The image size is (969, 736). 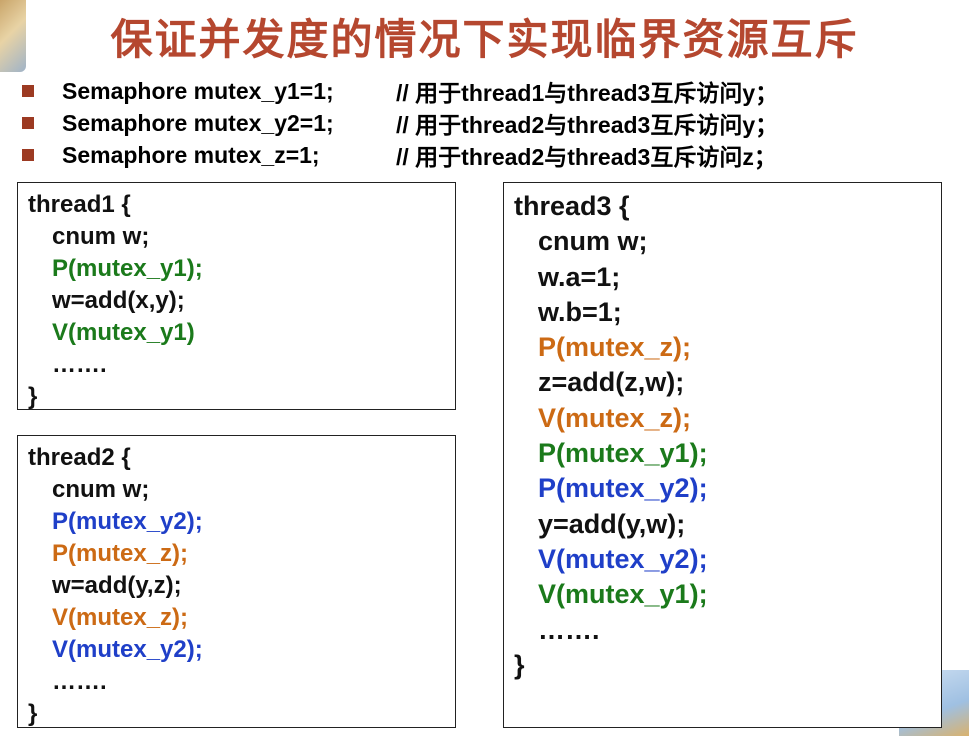 I want to click on declaration-code: Semaphore mutex_y1=1;, so click(x=198, y=90).